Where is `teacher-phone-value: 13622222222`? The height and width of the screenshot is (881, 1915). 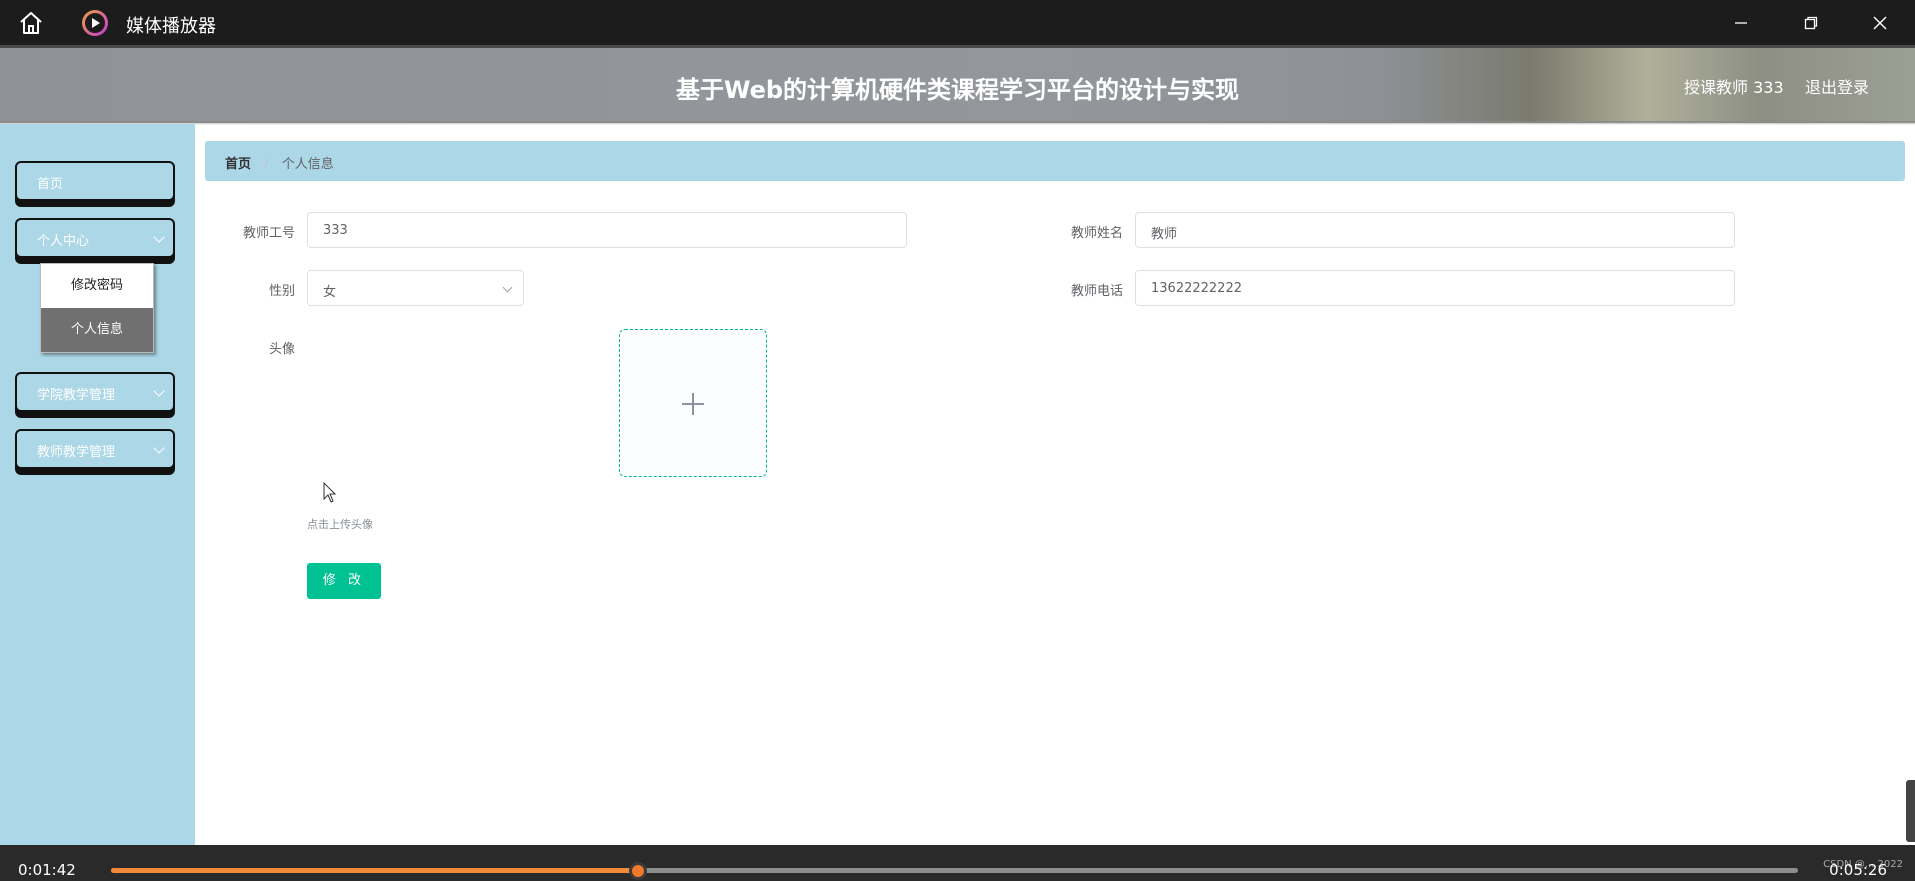 teacher-phone-value: 13622222222 is located at coordinates (1196, 288).